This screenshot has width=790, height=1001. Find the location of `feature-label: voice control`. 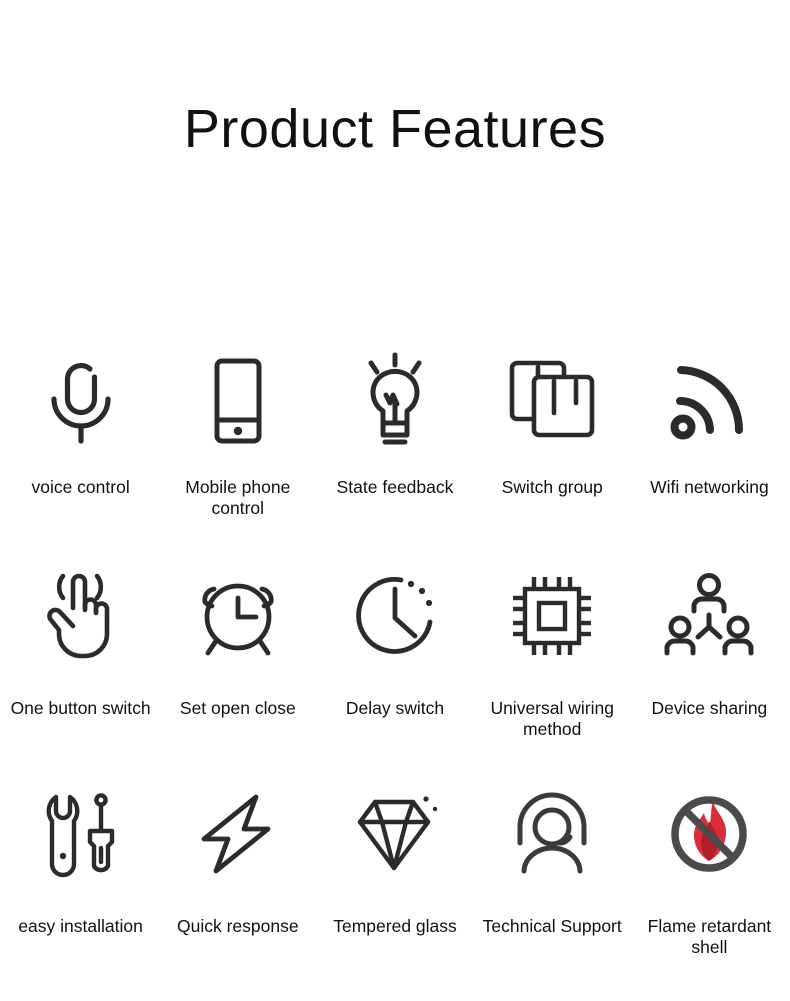

feature-label: voice control is located at coordinates (80, 487).